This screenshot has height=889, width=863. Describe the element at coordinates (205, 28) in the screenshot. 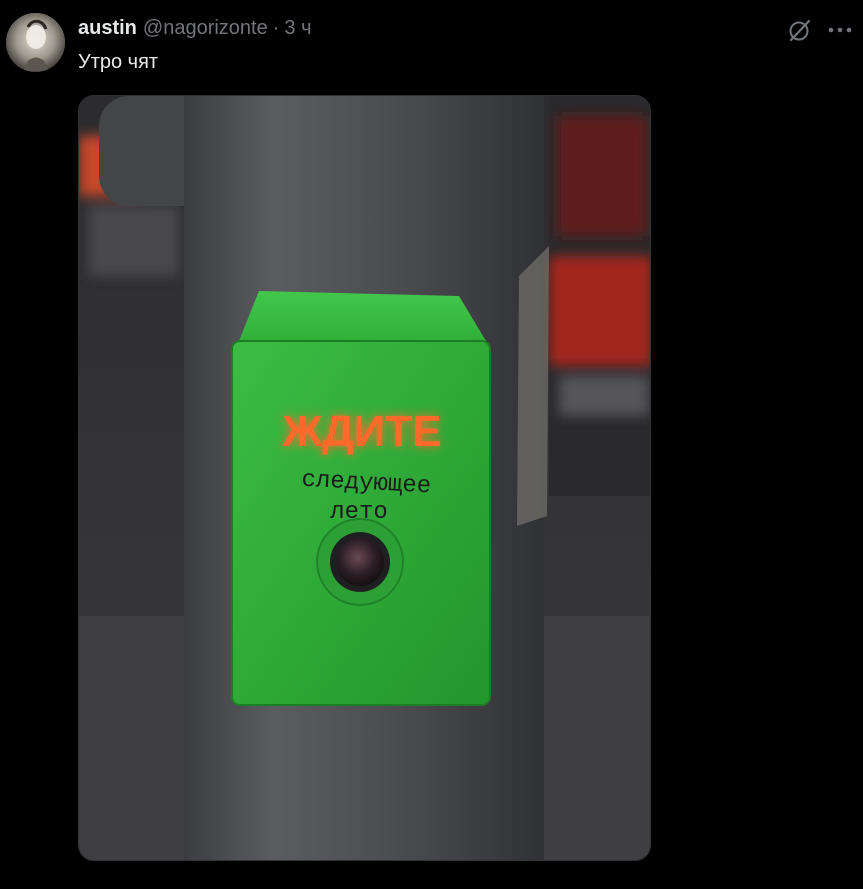

I see `user-handle: @nagorizonte` at that location.